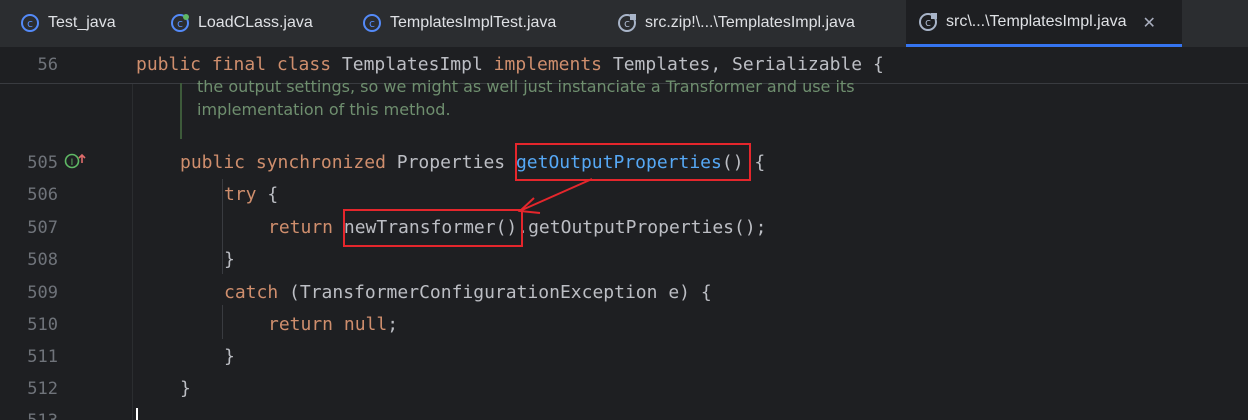 Image resolution: width=1248 pixels, height=420 pixels. What do you see at coordinates (42, 293) in the screenshot?
I see `line-number: 509` at bounding box center [42, 293].